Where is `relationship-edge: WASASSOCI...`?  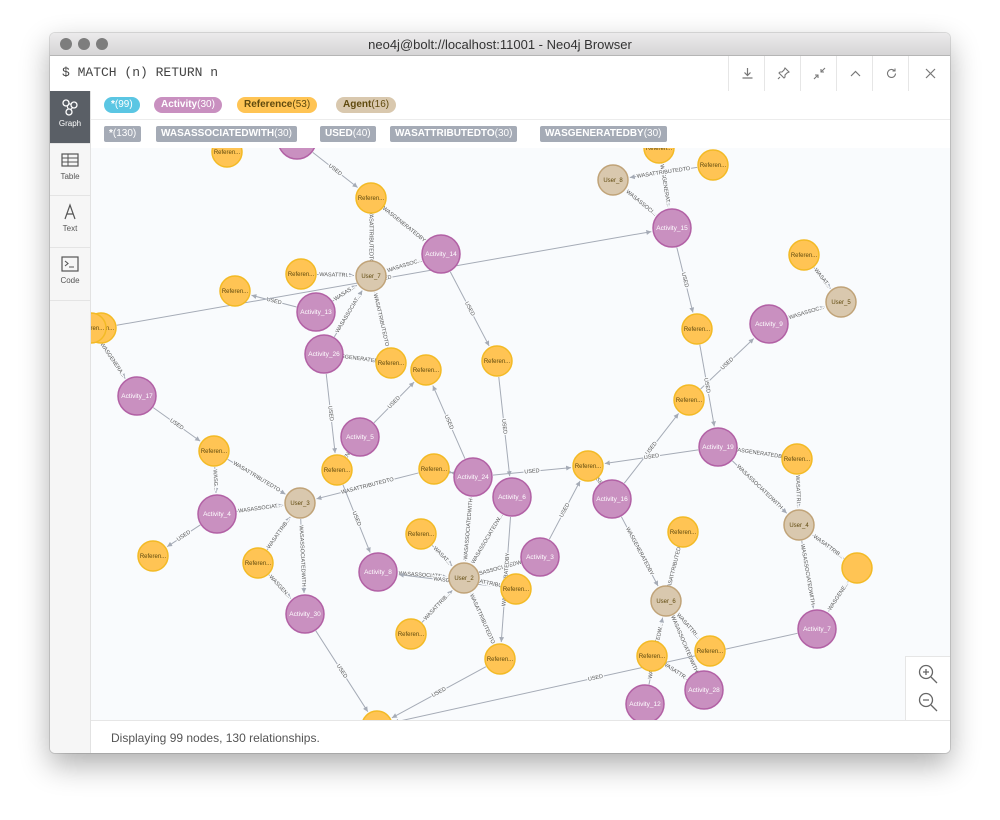 relationship-edge: WASASSOCI... is located at coordinates (641, 203).